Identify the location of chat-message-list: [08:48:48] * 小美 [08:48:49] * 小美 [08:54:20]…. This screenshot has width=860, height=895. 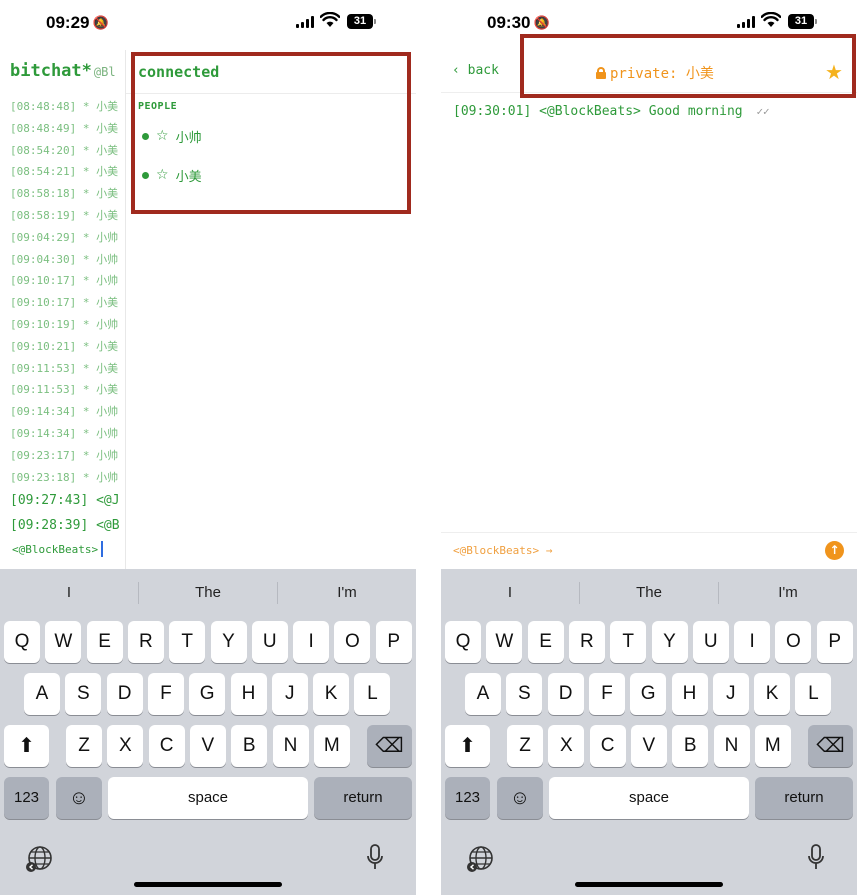
(67, 317).